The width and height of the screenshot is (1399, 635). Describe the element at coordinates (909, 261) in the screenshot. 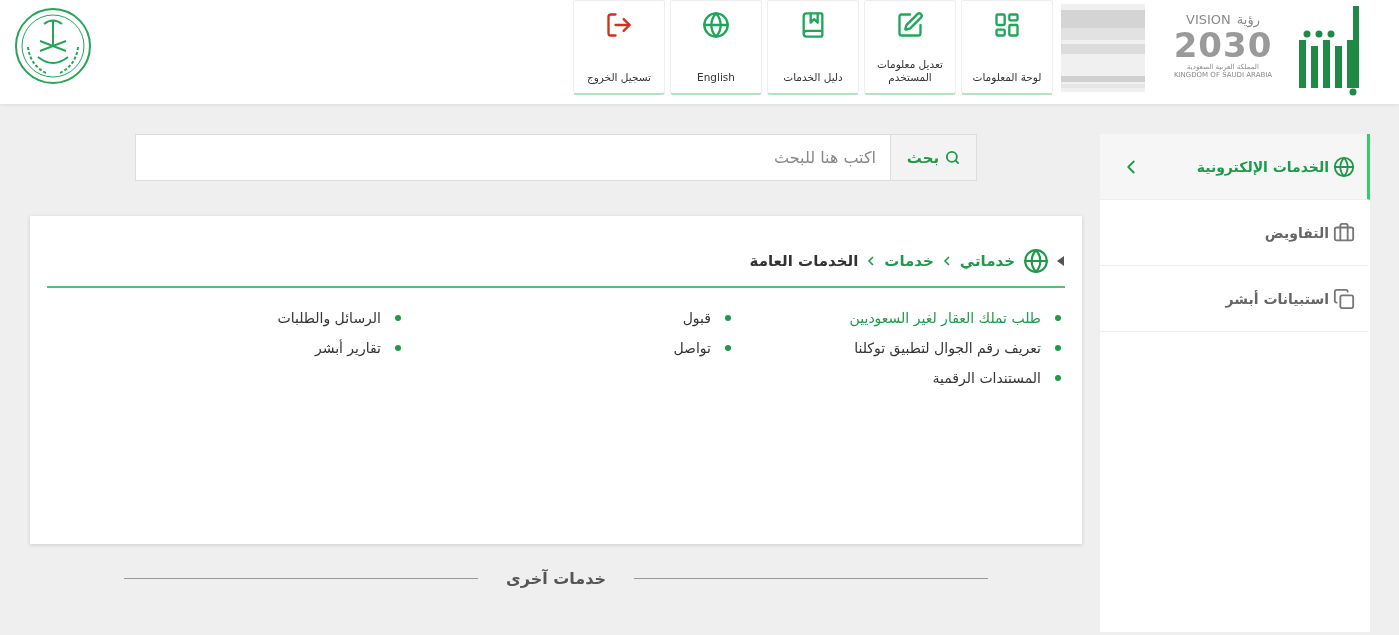

I see `breadcrumb-link: خدمات` at that location.